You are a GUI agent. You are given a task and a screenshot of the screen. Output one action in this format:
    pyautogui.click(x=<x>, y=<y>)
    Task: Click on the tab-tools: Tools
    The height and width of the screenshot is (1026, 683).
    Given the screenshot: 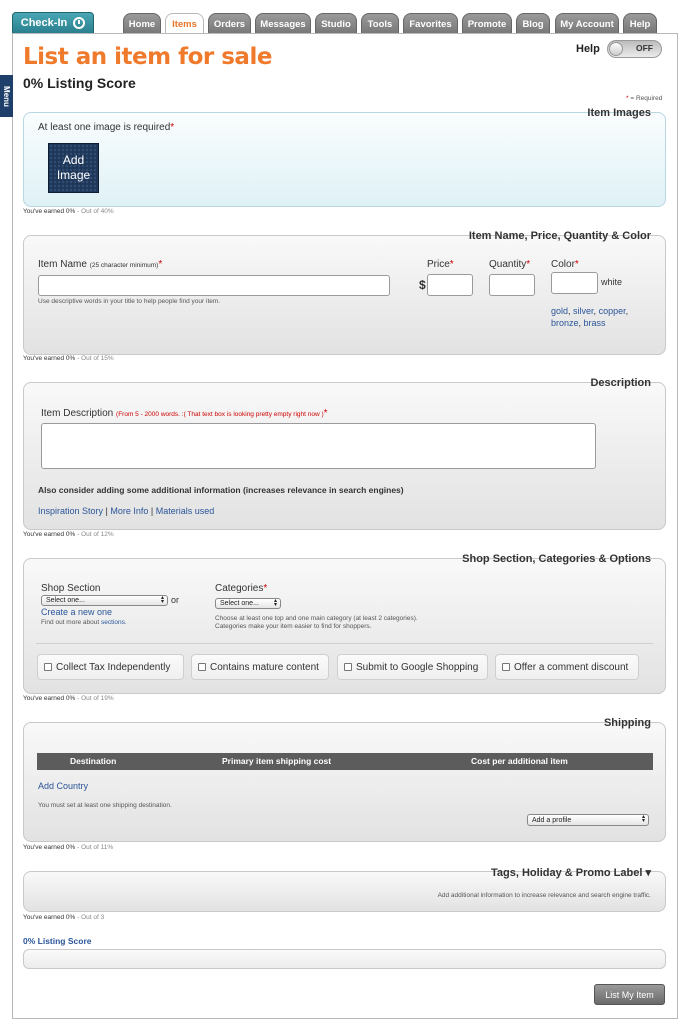 What is the action you would take?
    pyautogui.click(x=380, y=23)
    